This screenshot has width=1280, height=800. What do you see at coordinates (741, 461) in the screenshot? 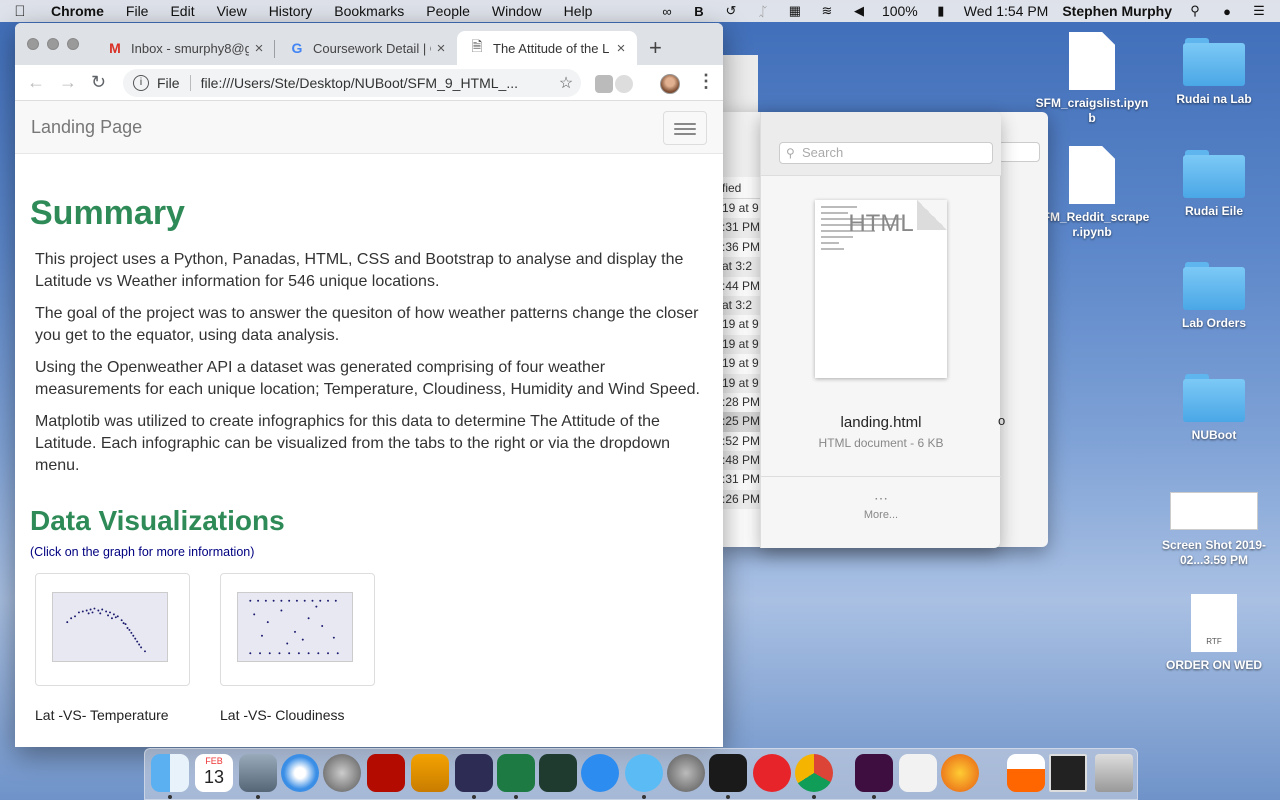
I see `list-item: :48 PM` at bounding box center [741, 461].